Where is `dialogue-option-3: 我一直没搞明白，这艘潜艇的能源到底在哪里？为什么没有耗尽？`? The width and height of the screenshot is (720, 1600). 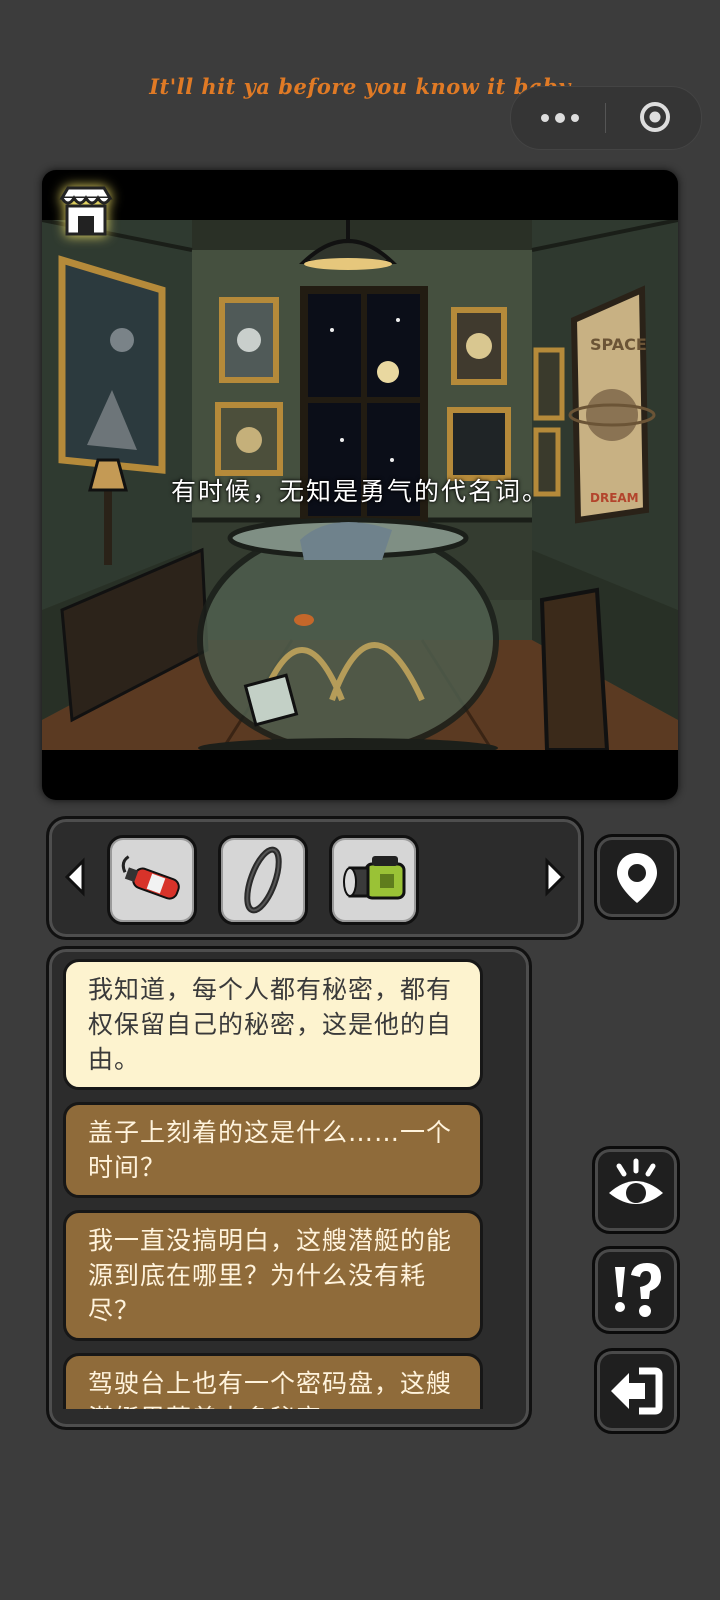
dialogue-option-3: 我一直没搞明白，这艘潜艇的能源到底在哪里？为什么没有耗尽？ is located at coordinates (273, 1275).